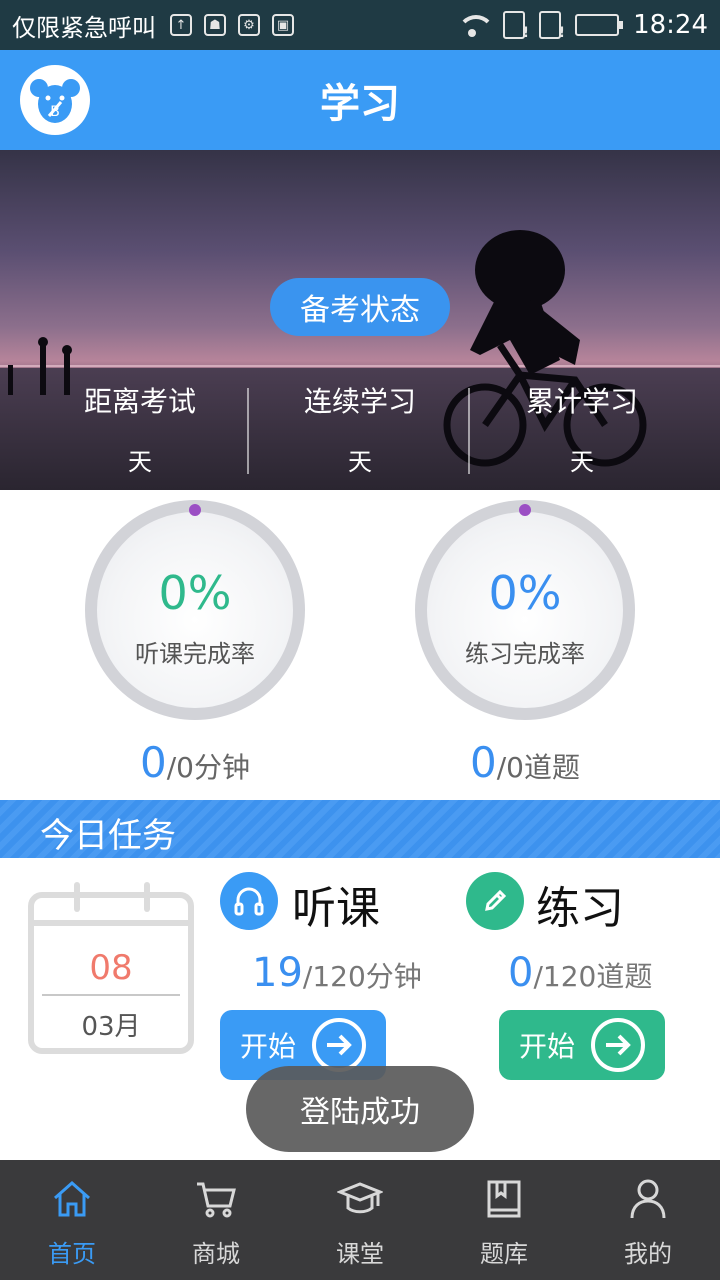 This screenshot has height=1280, width=720. Describe the element at coordinates (111, 912) in the screenshot. I see `calendar-top` at that location.